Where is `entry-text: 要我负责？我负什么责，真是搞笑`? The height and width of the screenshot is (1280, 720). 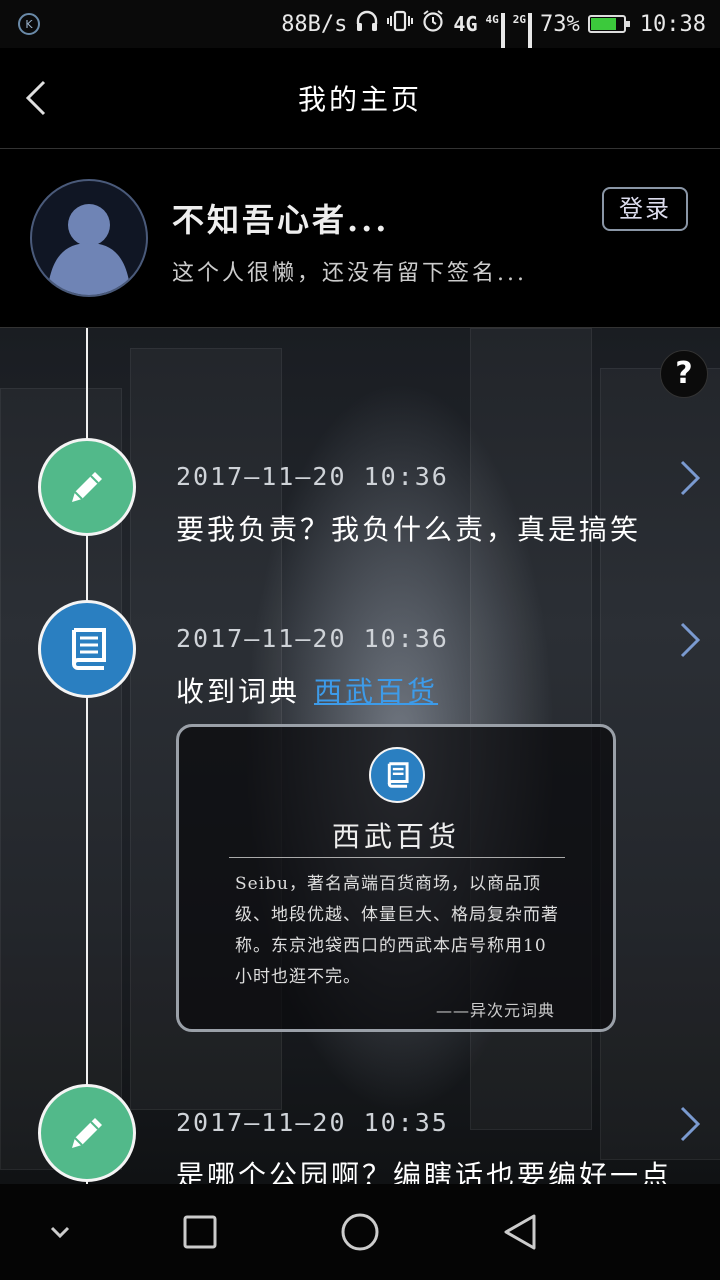 entry-text: 要我负责？我负什么责，真是搞笑 is located at coordinates (408, 528).